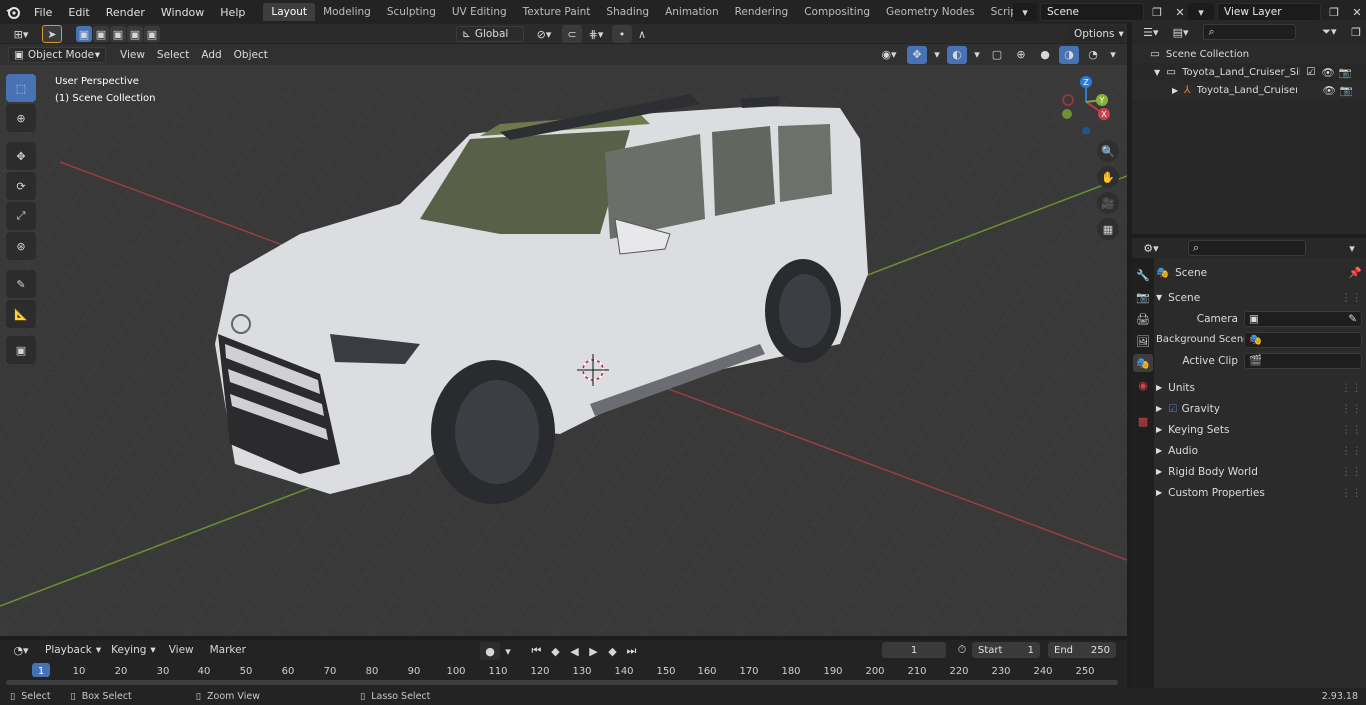 The image size is (1366, 705). What do you see at coordinates (1259, 408) in the screenshot?
I see `gravity-panel: ▶ ☑ Gravity ⋮⋮` at bounding box center [1259, 408].